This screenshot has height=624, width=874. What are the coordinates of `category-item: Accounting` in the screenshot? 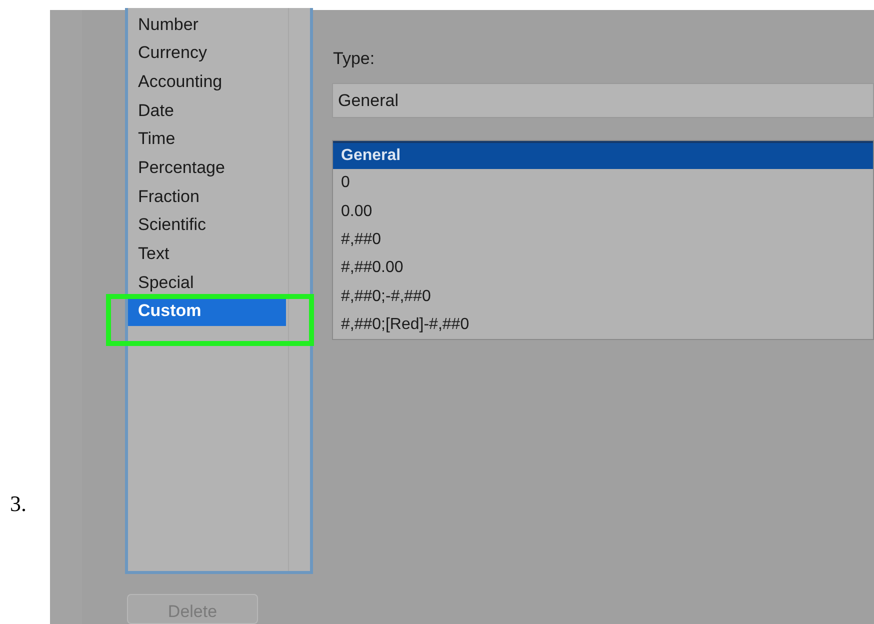 It's located at (208, 81).